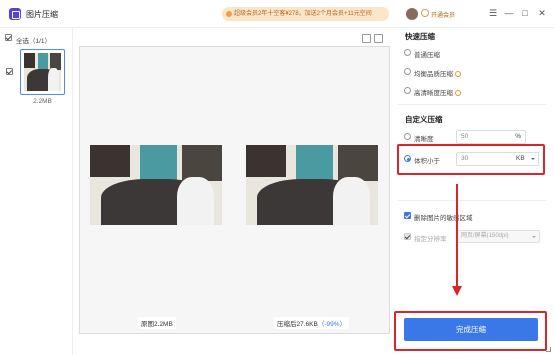 The image size is (554, 355). Describe the element at coordinates (42, 101) in the screenshot. I see `file-size: 2.2MB` at that location.